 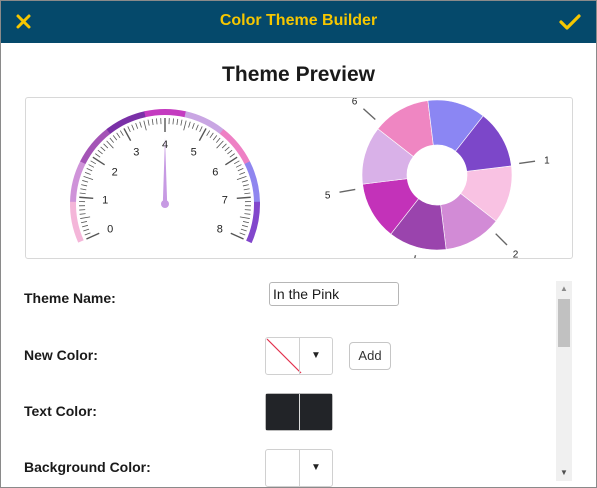 I want to click on donut-label: 5, so click(x=328, y=195).